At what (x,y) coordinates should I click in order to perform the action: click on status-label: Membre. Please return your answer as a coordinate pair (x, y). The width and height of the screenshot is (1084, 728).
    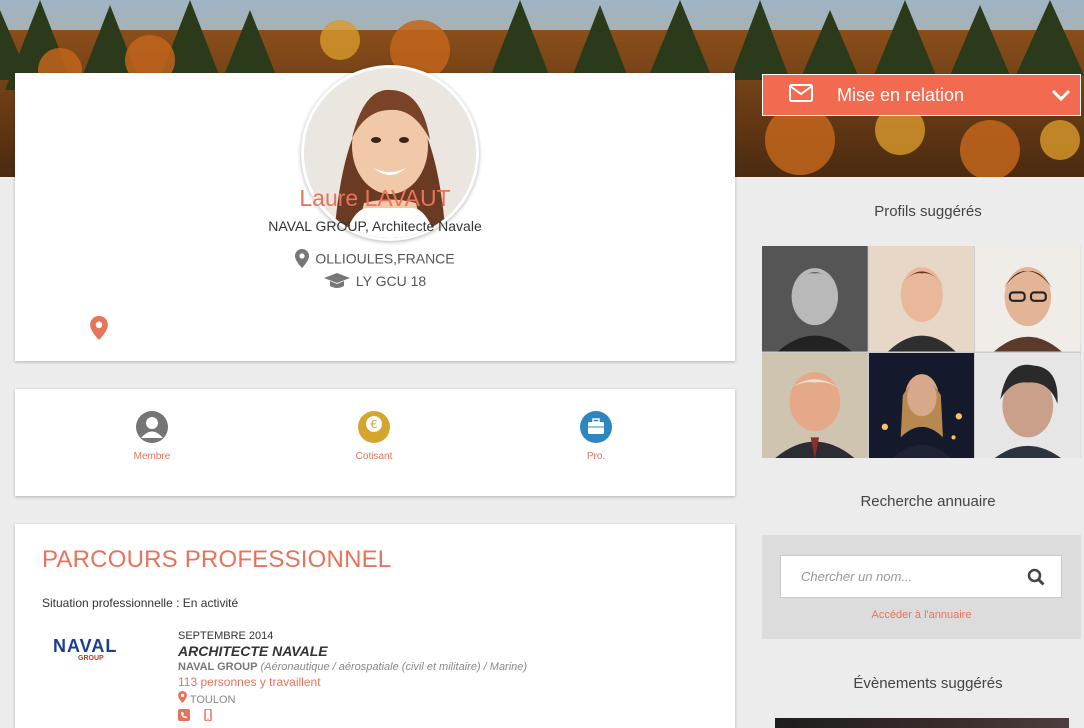
    Looking at the image, I should click on (152, 456).